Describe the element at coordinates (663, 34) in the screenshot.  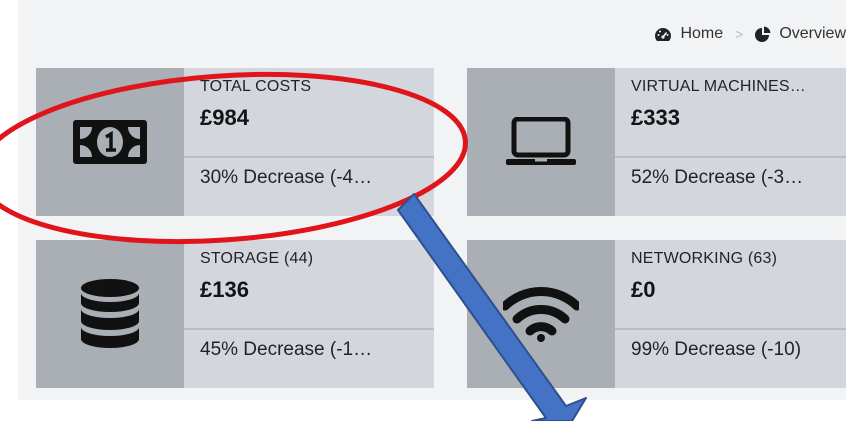
I see `dashboard-icon` at that location.